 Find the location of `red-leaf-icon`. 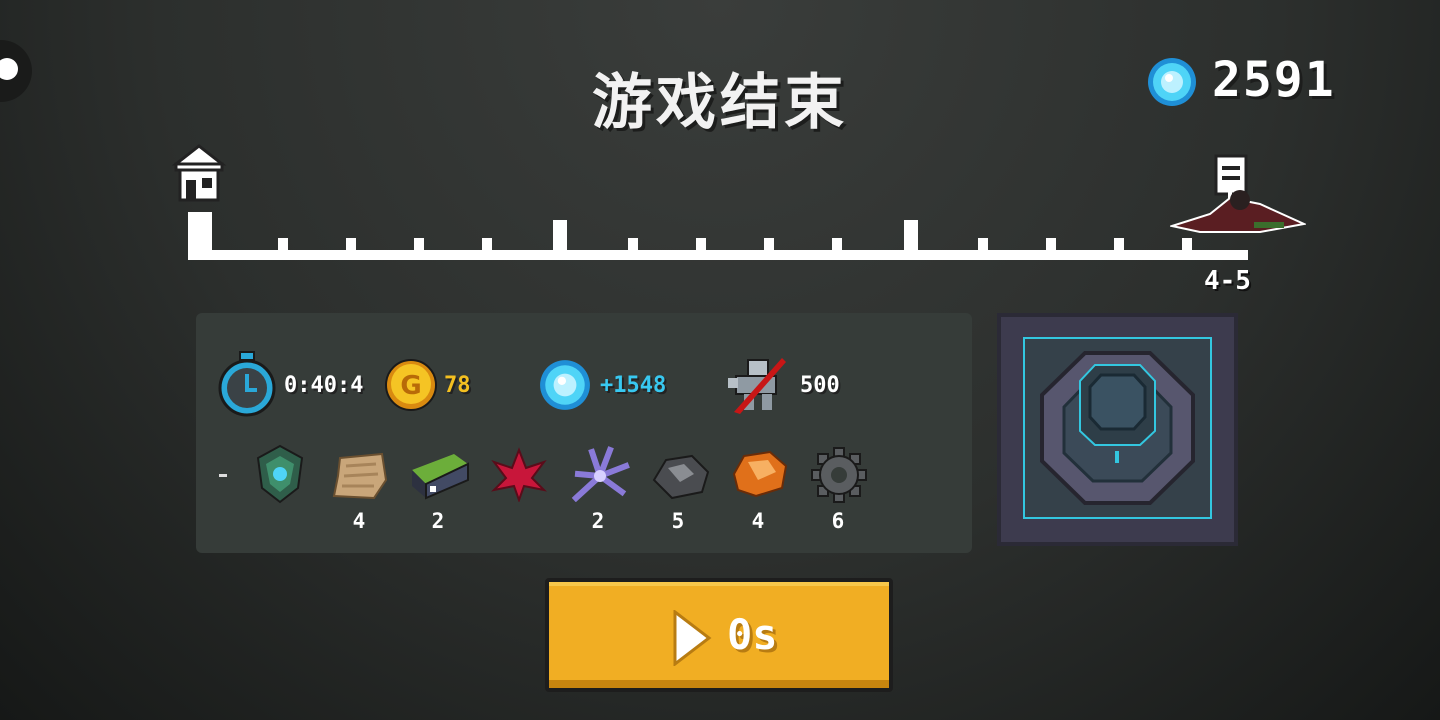

red-leaf-icon is located at coordinates (519, 476).